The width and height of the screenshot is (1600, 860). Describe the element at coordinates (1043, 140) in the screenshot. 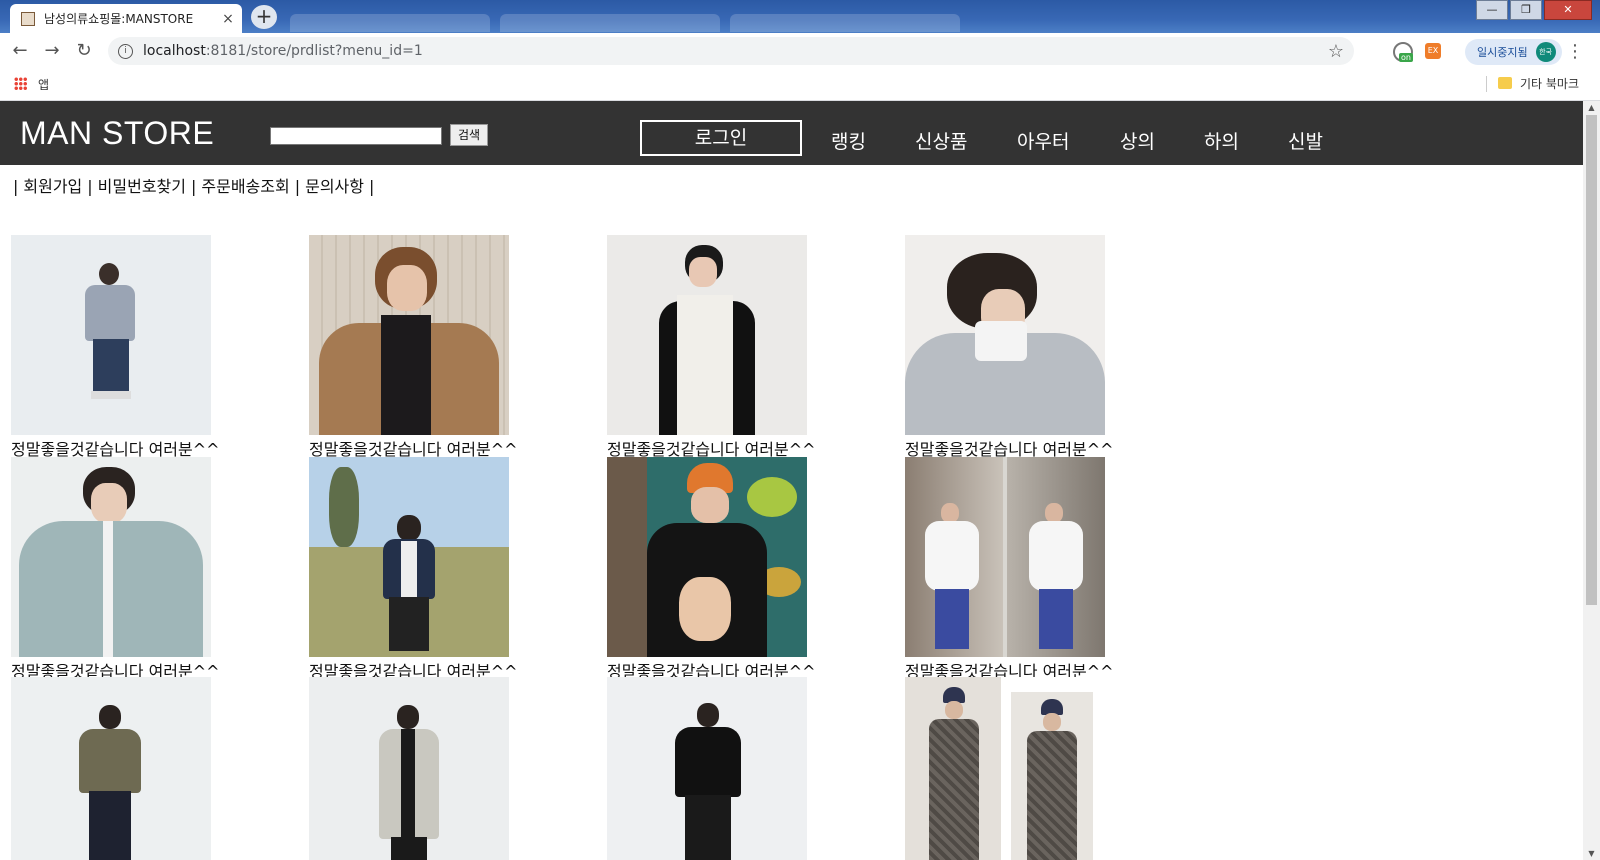

I see `nav-outer: 아우터` at that location.